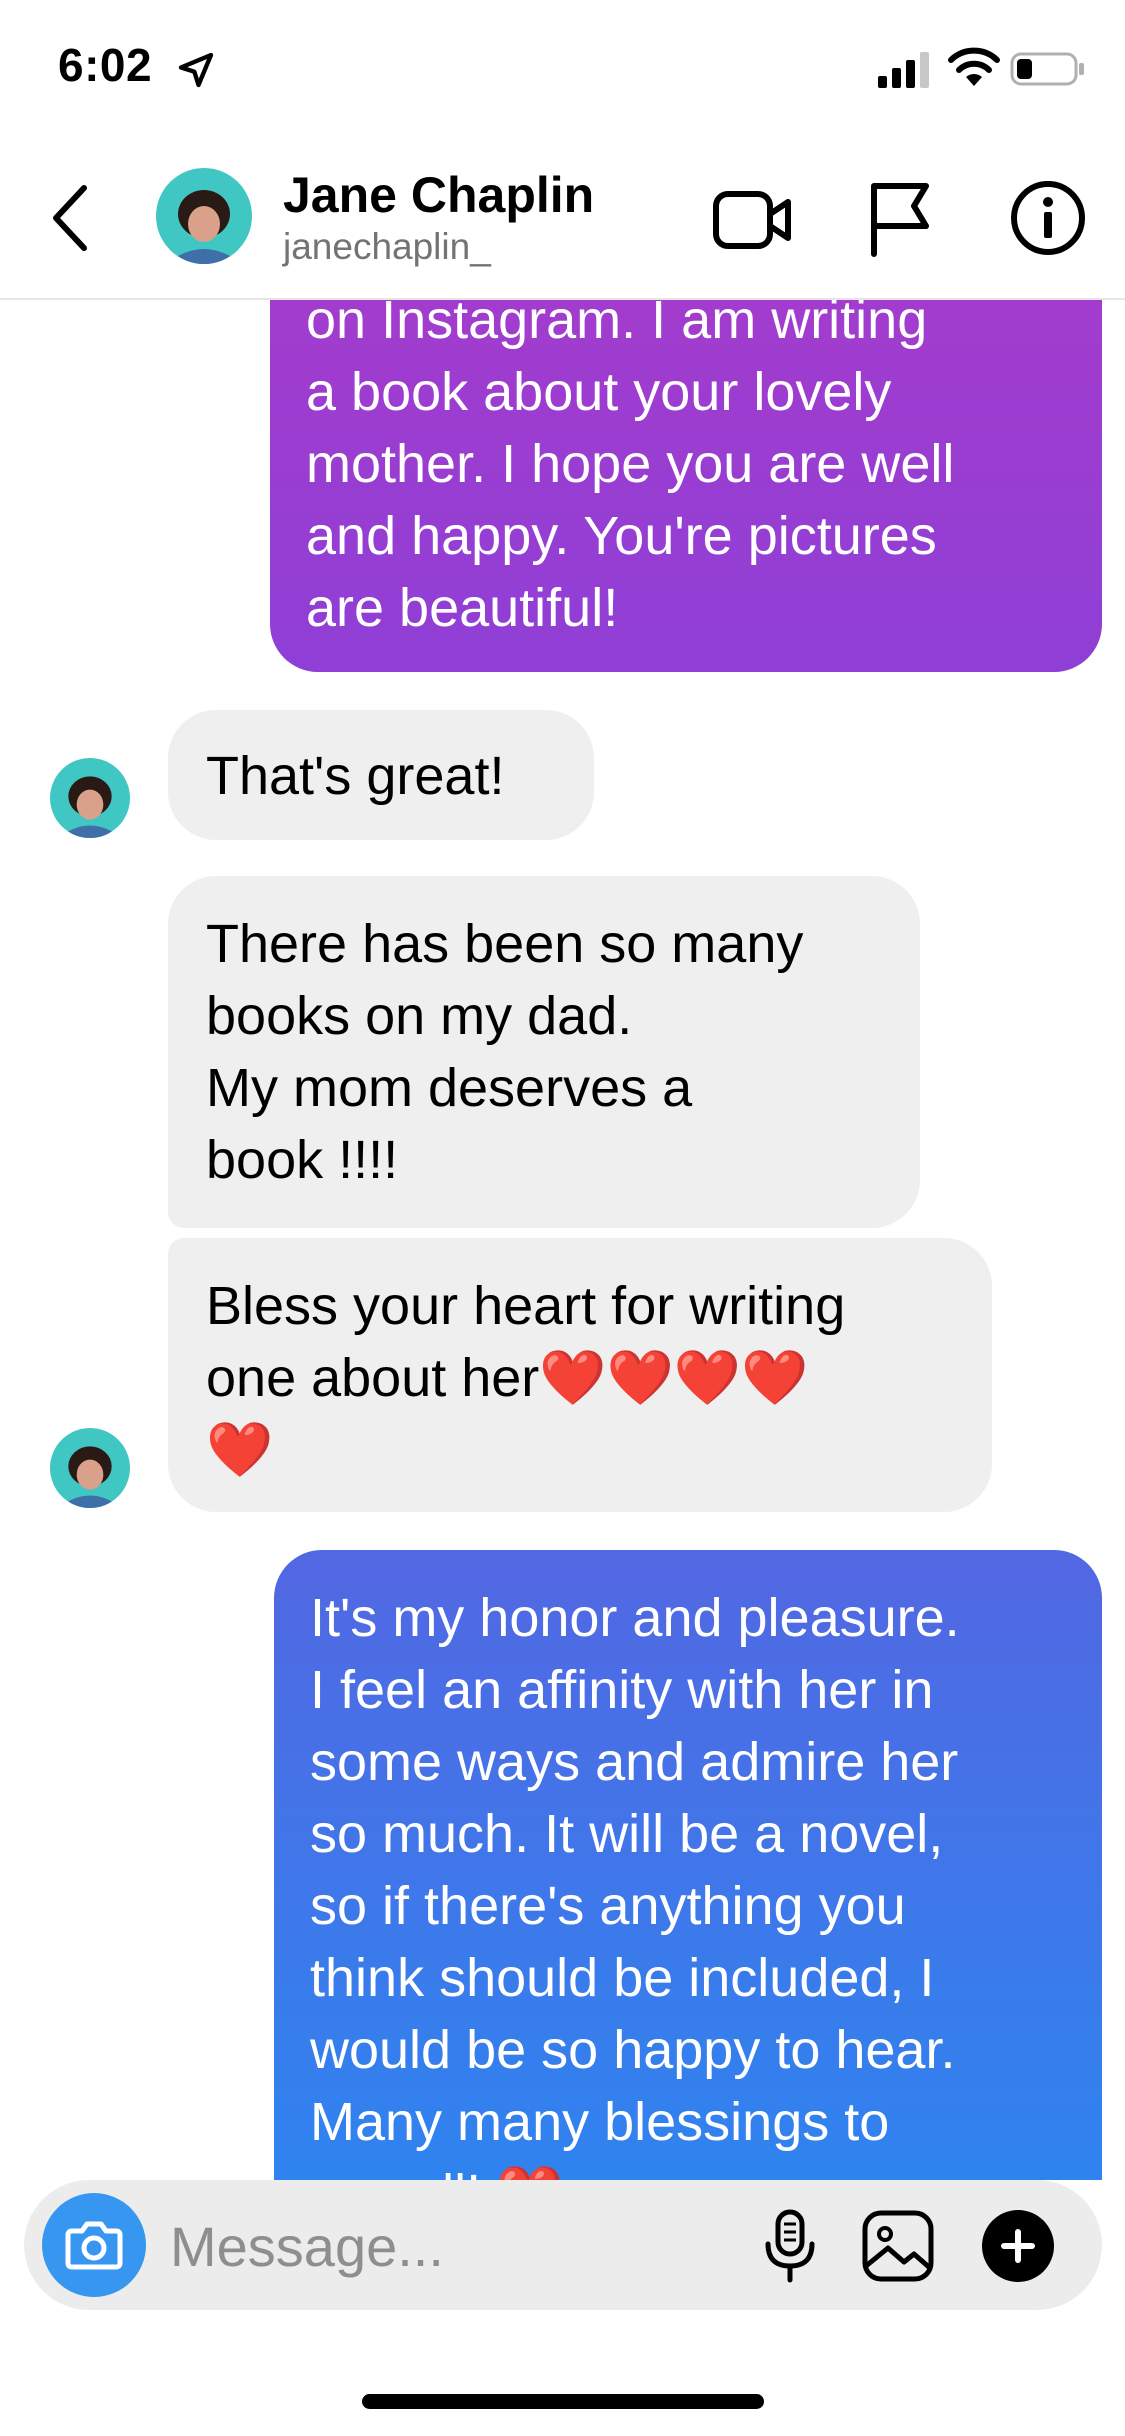 This screenshot has height=2436, width=1125. I want to click on contact-avatar, so click(204, 216).